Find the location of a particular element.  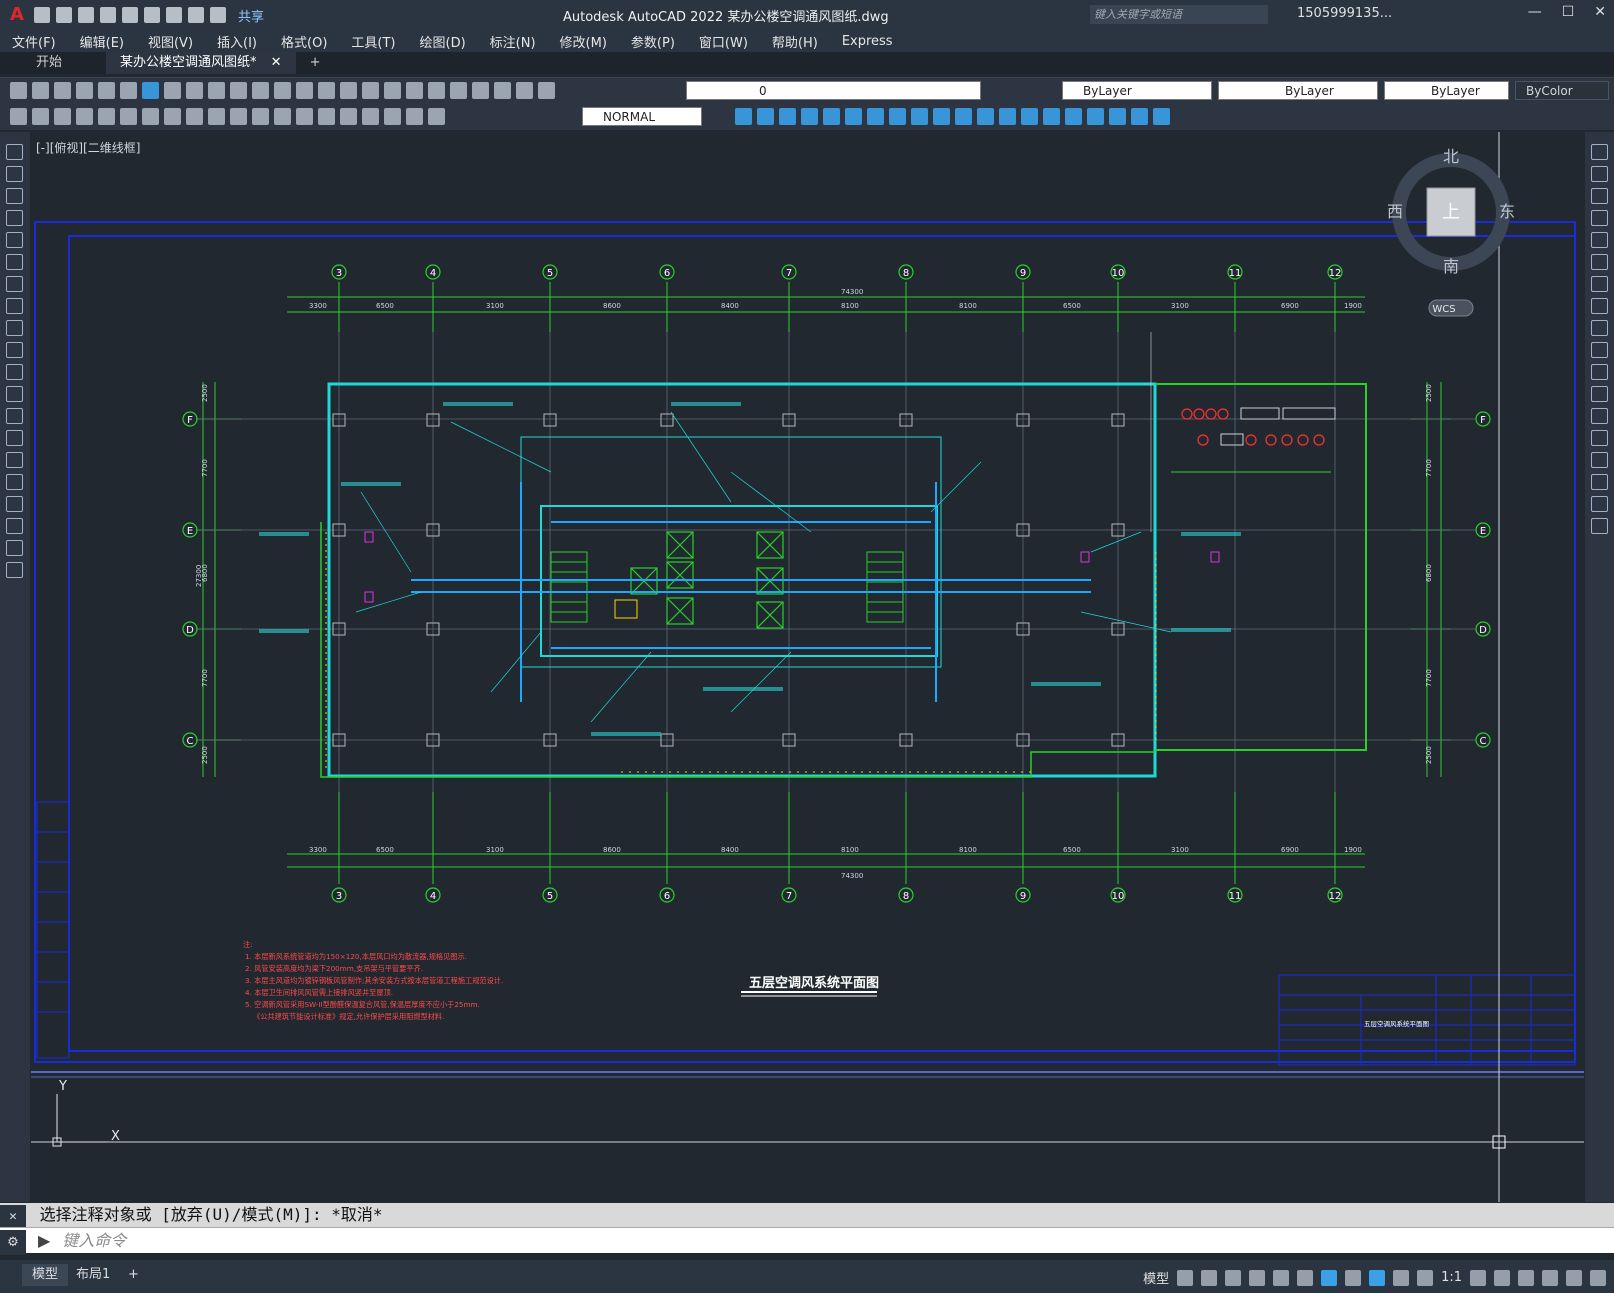

customize-cmd-icon: ⚙ is located at coordinates (13, 1242).